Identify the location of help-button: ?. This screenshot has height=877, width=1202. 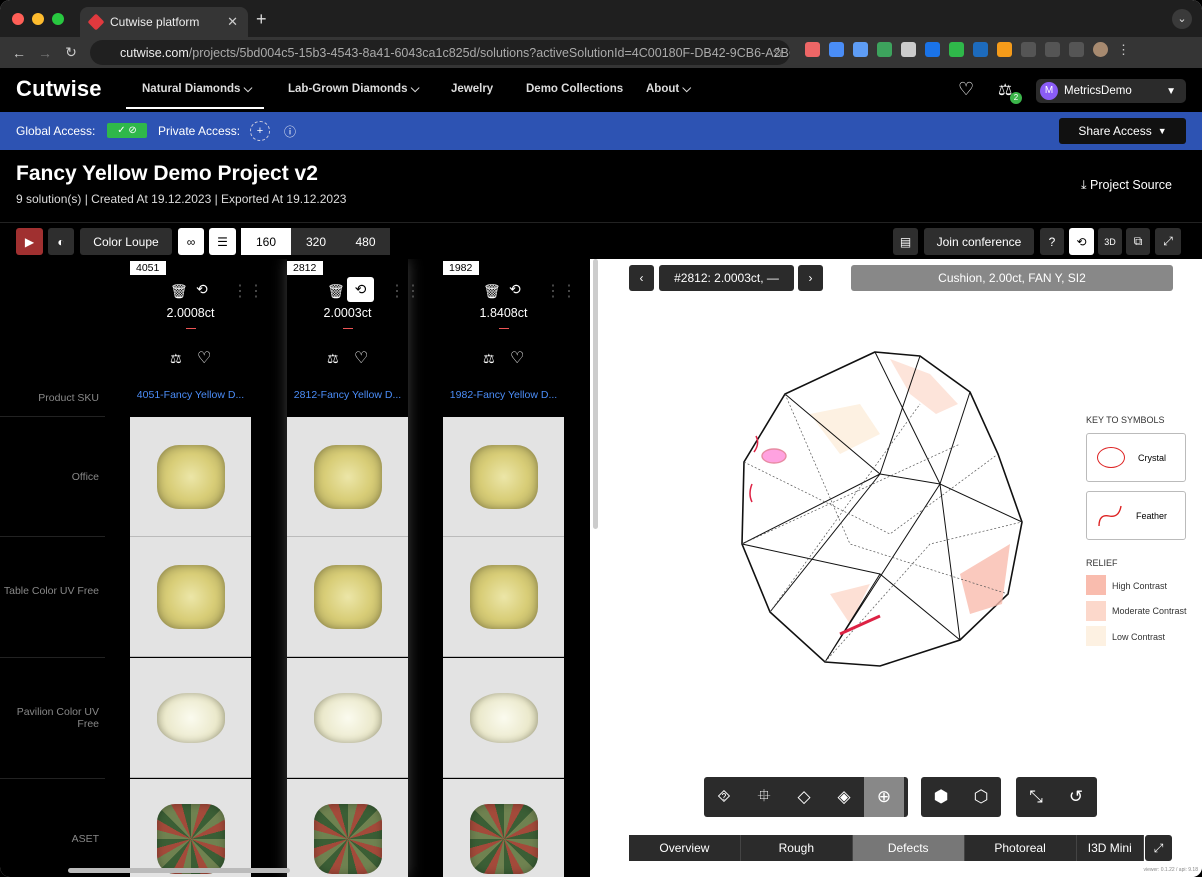
(1052, 241).